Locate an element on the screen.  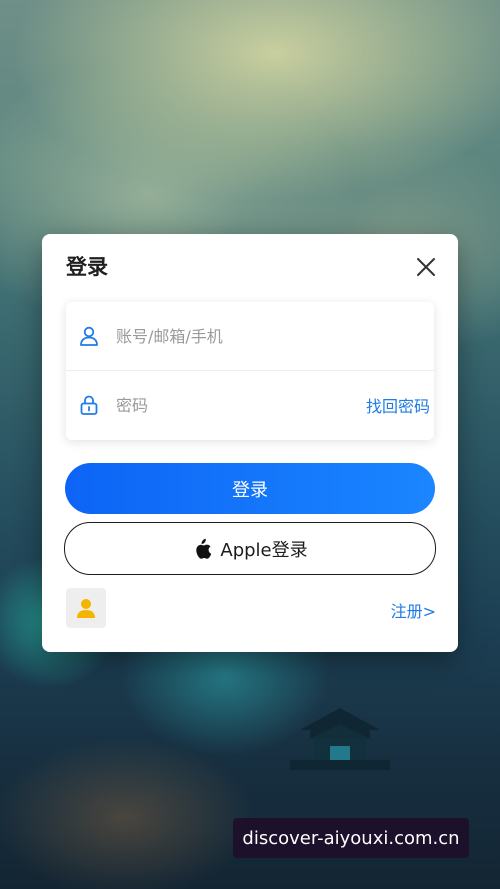
password-row: 找回密码 is located at coordinates (250, 405).